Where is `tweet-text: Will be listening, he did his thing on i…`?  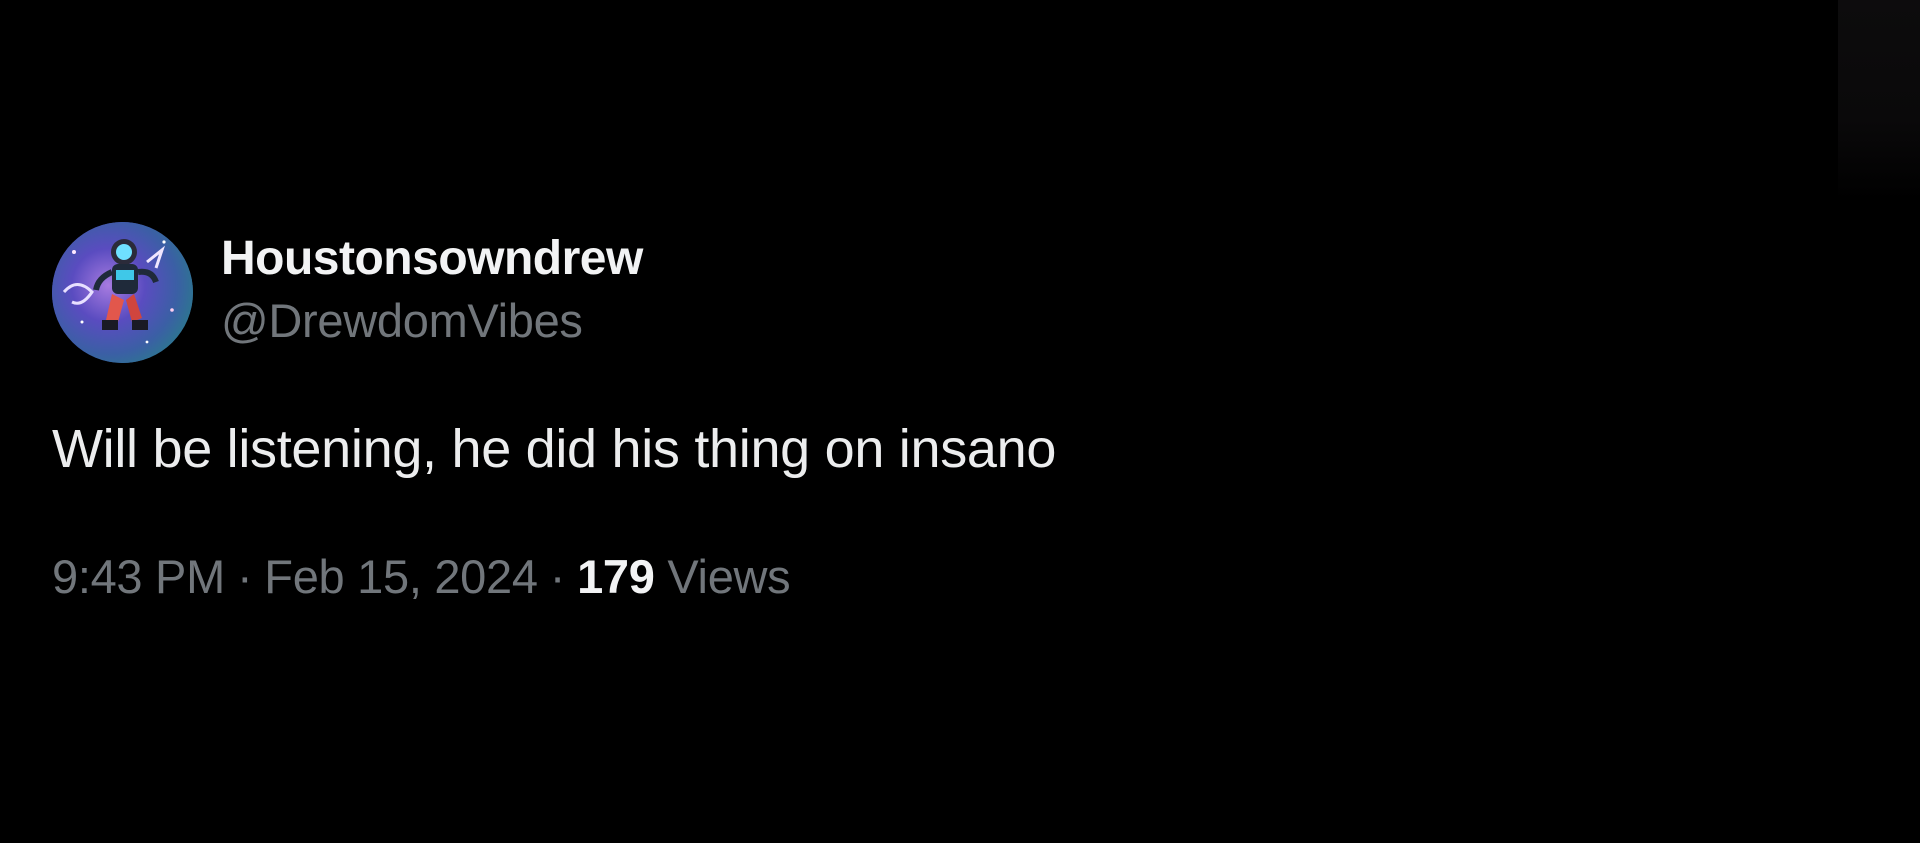 tweet-text: Will be listening, he did his thing on i… is located at coordinates (554, 449).